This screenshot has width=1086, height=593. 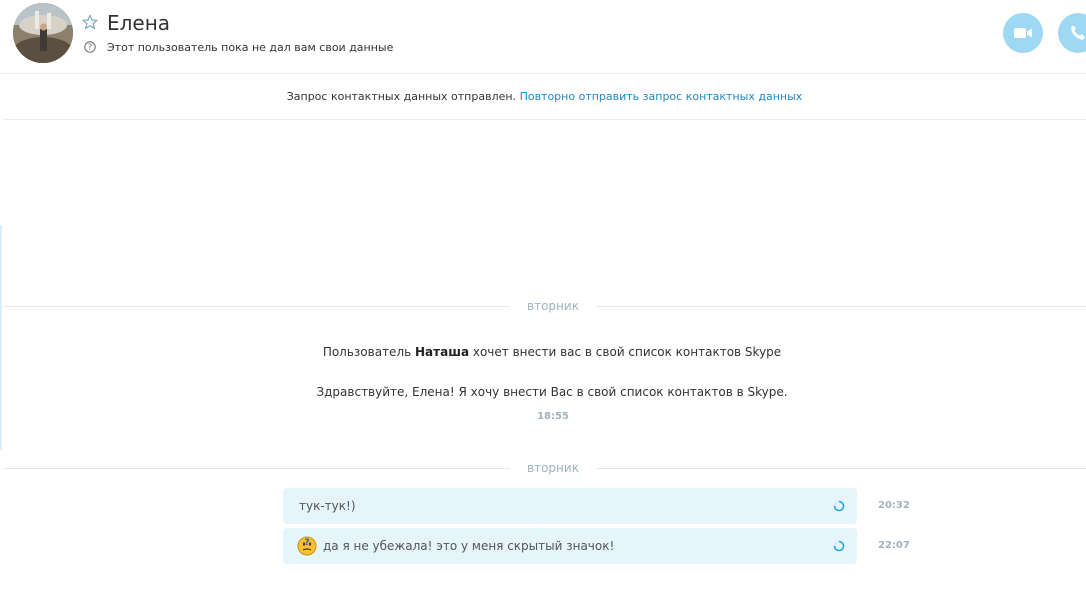 What do you see at coordinates (570, 506) in the screenshot?
I see `message-bubble: тук-тук!)` at bounding box center [570, 506].